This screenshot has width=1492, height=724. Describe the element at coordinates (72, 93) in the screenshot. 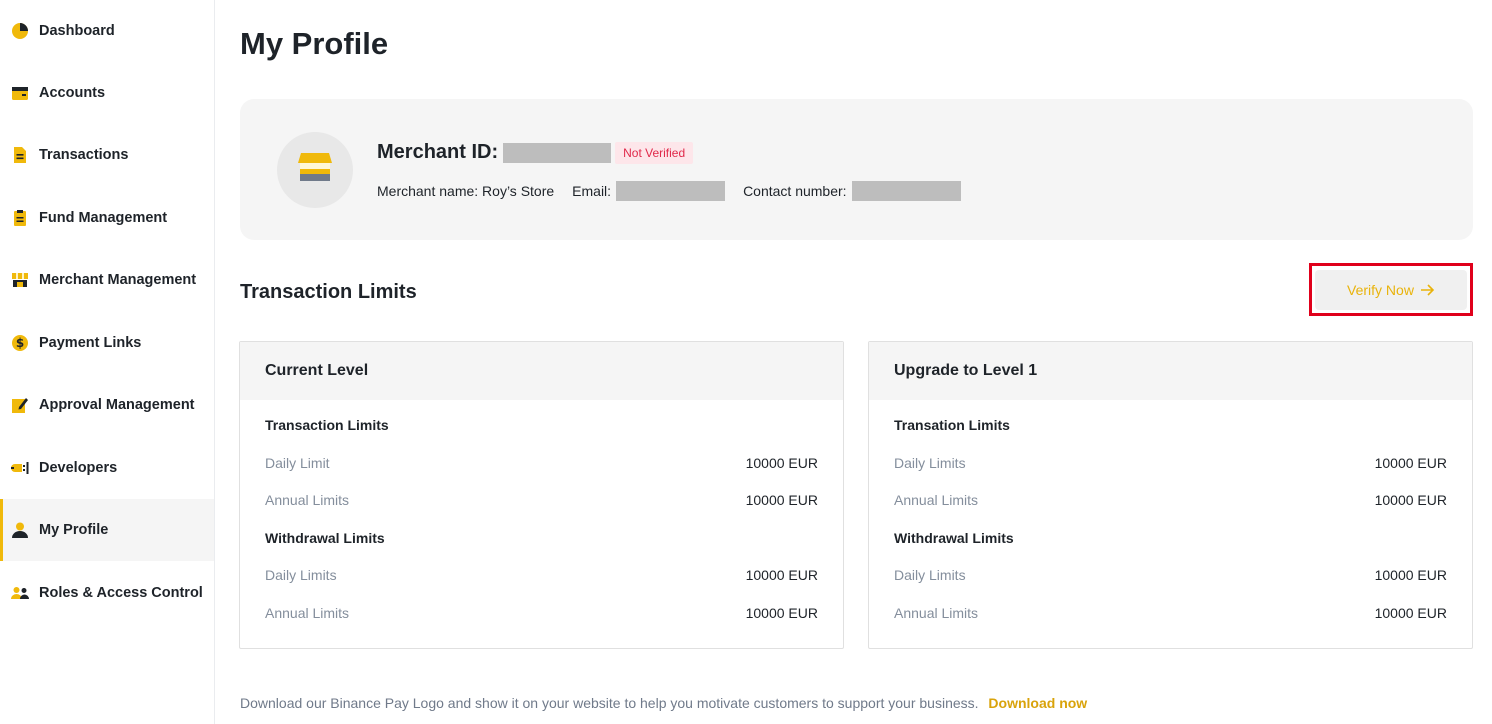

I see `sidebar-item-label: Accounts` at that location.